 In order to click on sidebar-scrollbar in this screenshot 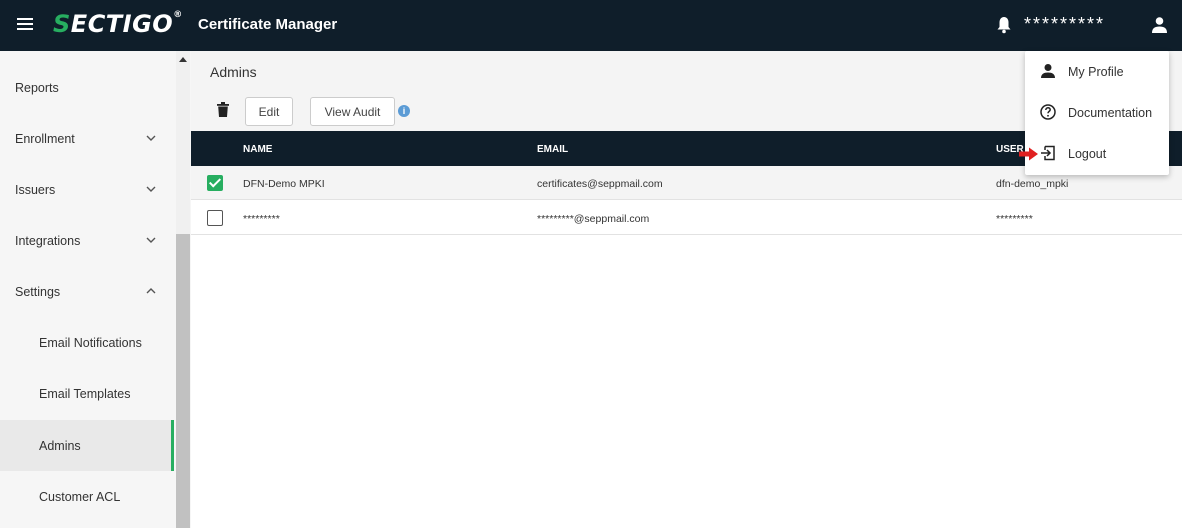, I will do `click(183, 289)`.